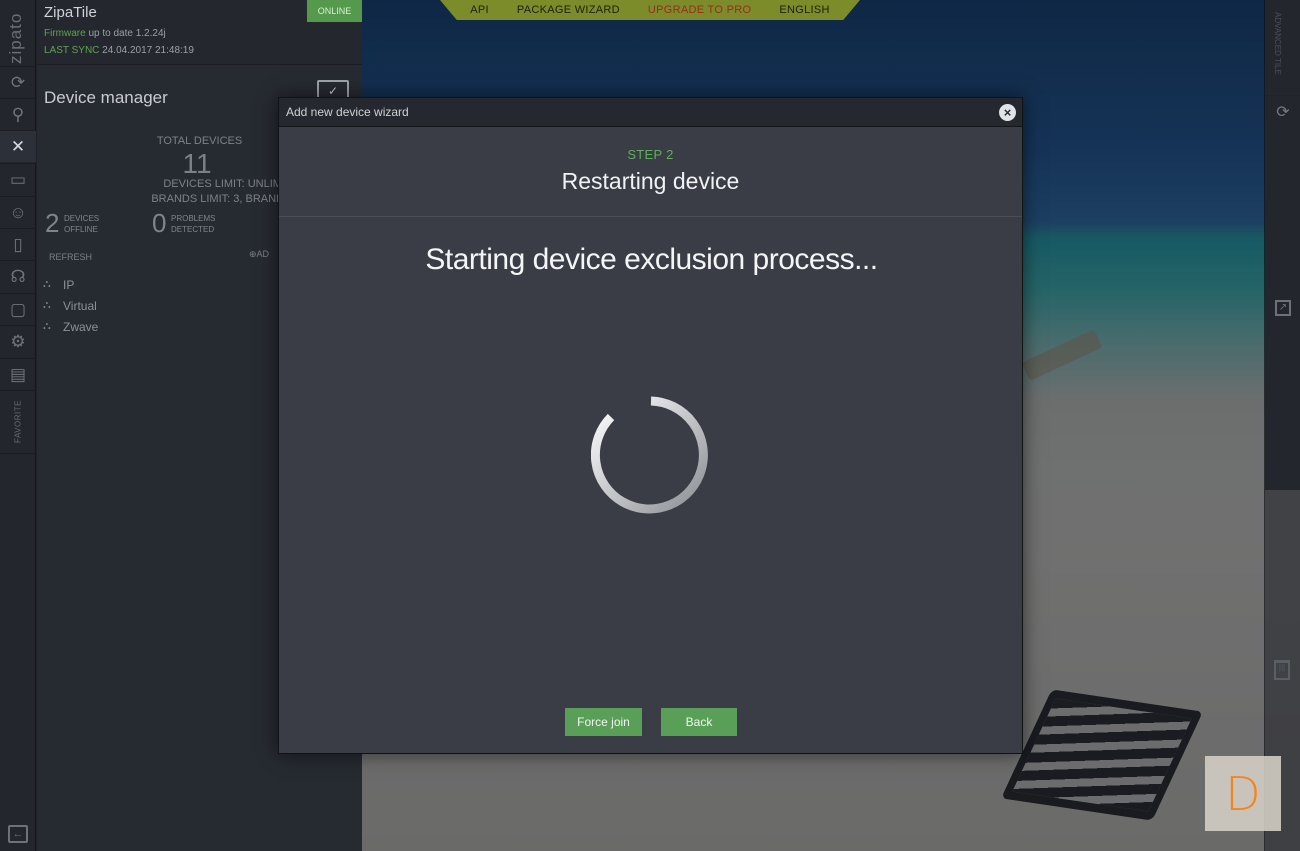 This screenshot has width=1300, height=851. What do you see at coordinates (650, 154) in the screenshot?
I see `step-label: STEP 2` at bounding box center [650, 154].